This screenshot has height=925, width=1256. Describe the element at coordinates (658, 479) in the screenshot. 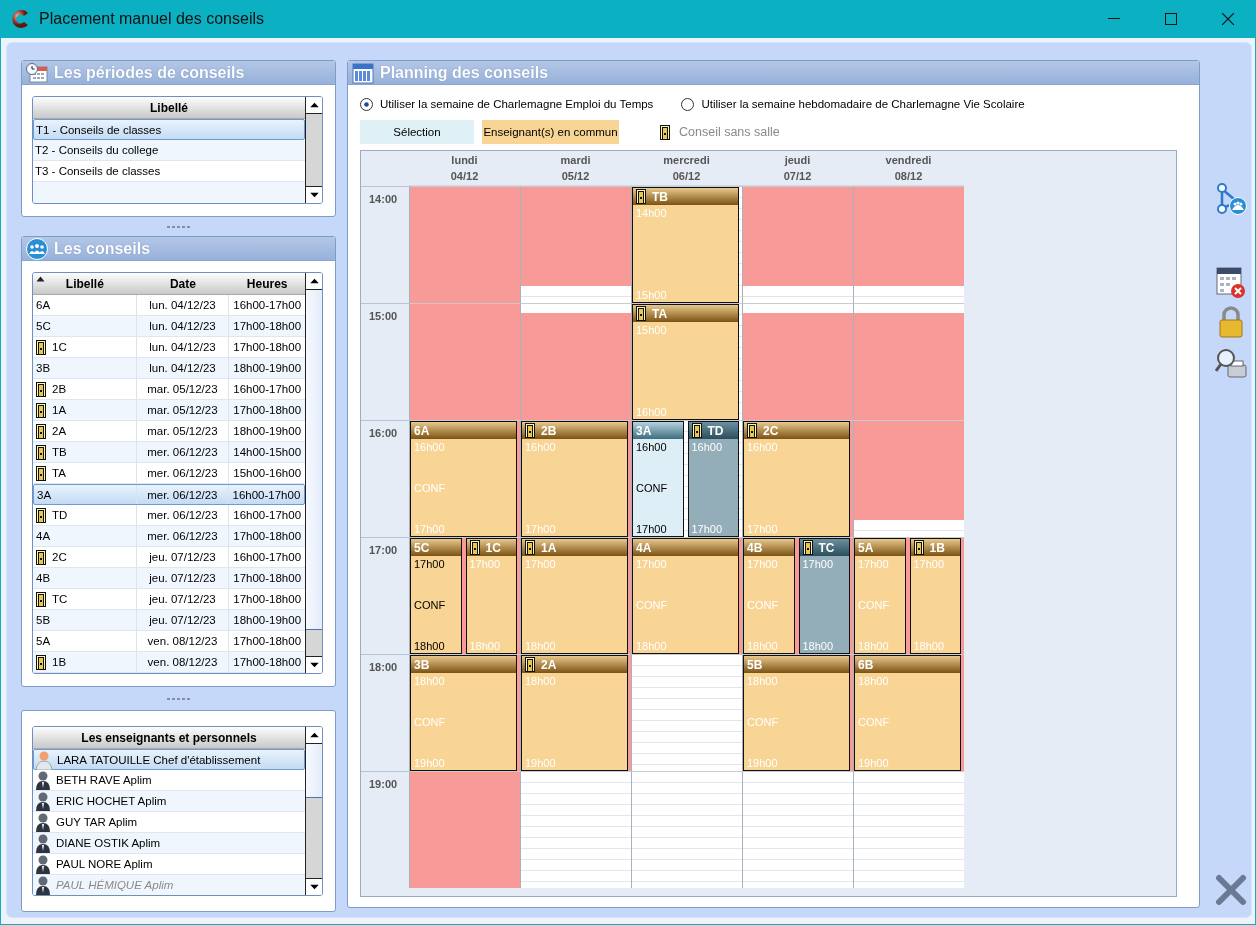

I see `event-card: 3A 16h00 CONF 17h00` at that location.